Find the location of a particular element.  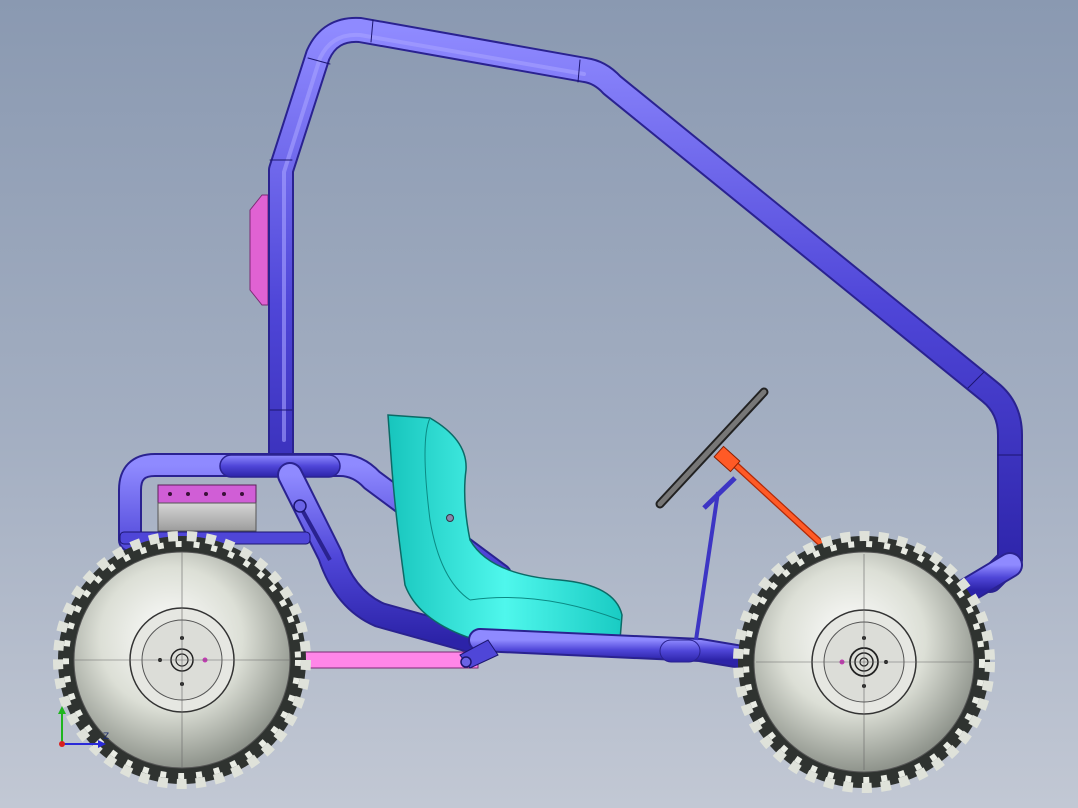

x-axis-icon is located at coordinates (62, 744).